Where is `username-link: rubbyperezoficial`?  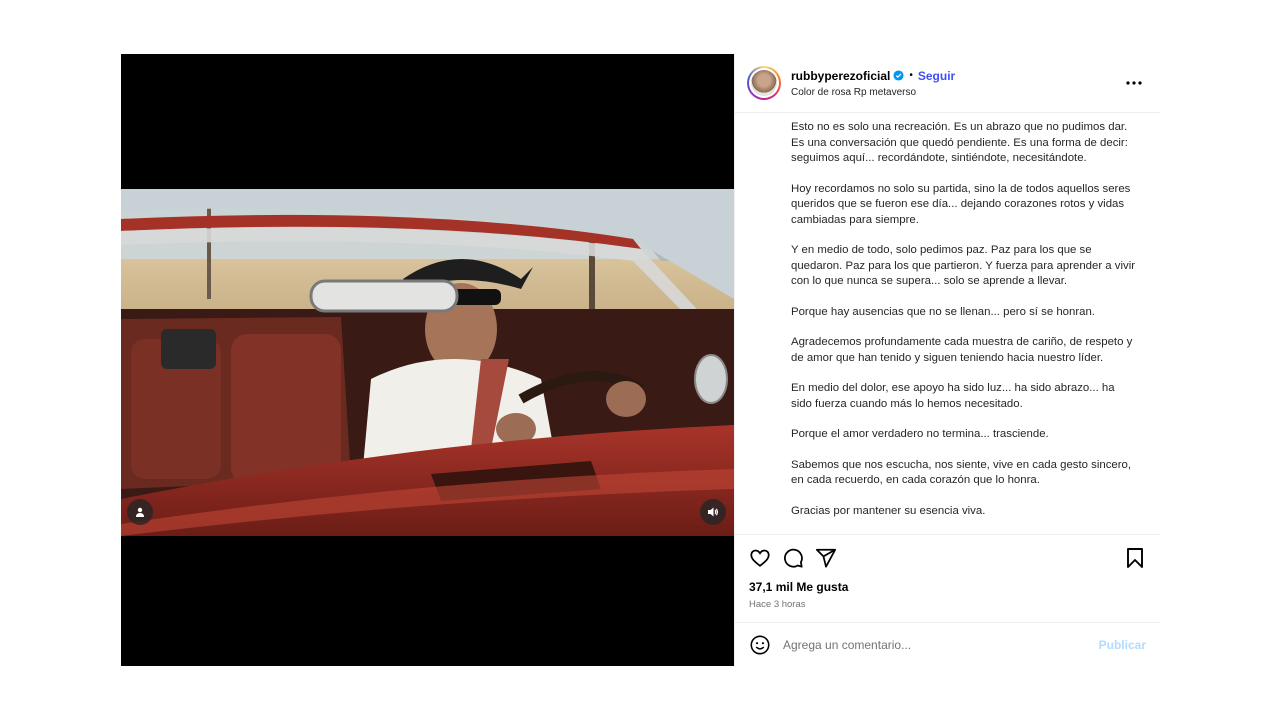
username-link: rubbyperezoficial is located at coordinates (840, 76).